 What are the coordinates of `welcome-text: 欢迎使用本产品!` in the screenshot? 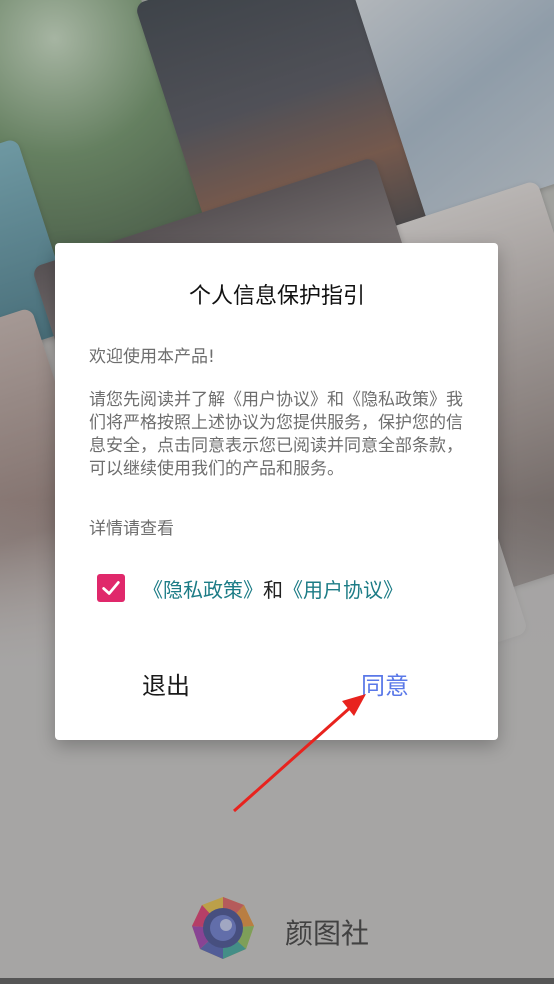 It's located at (152, 357).